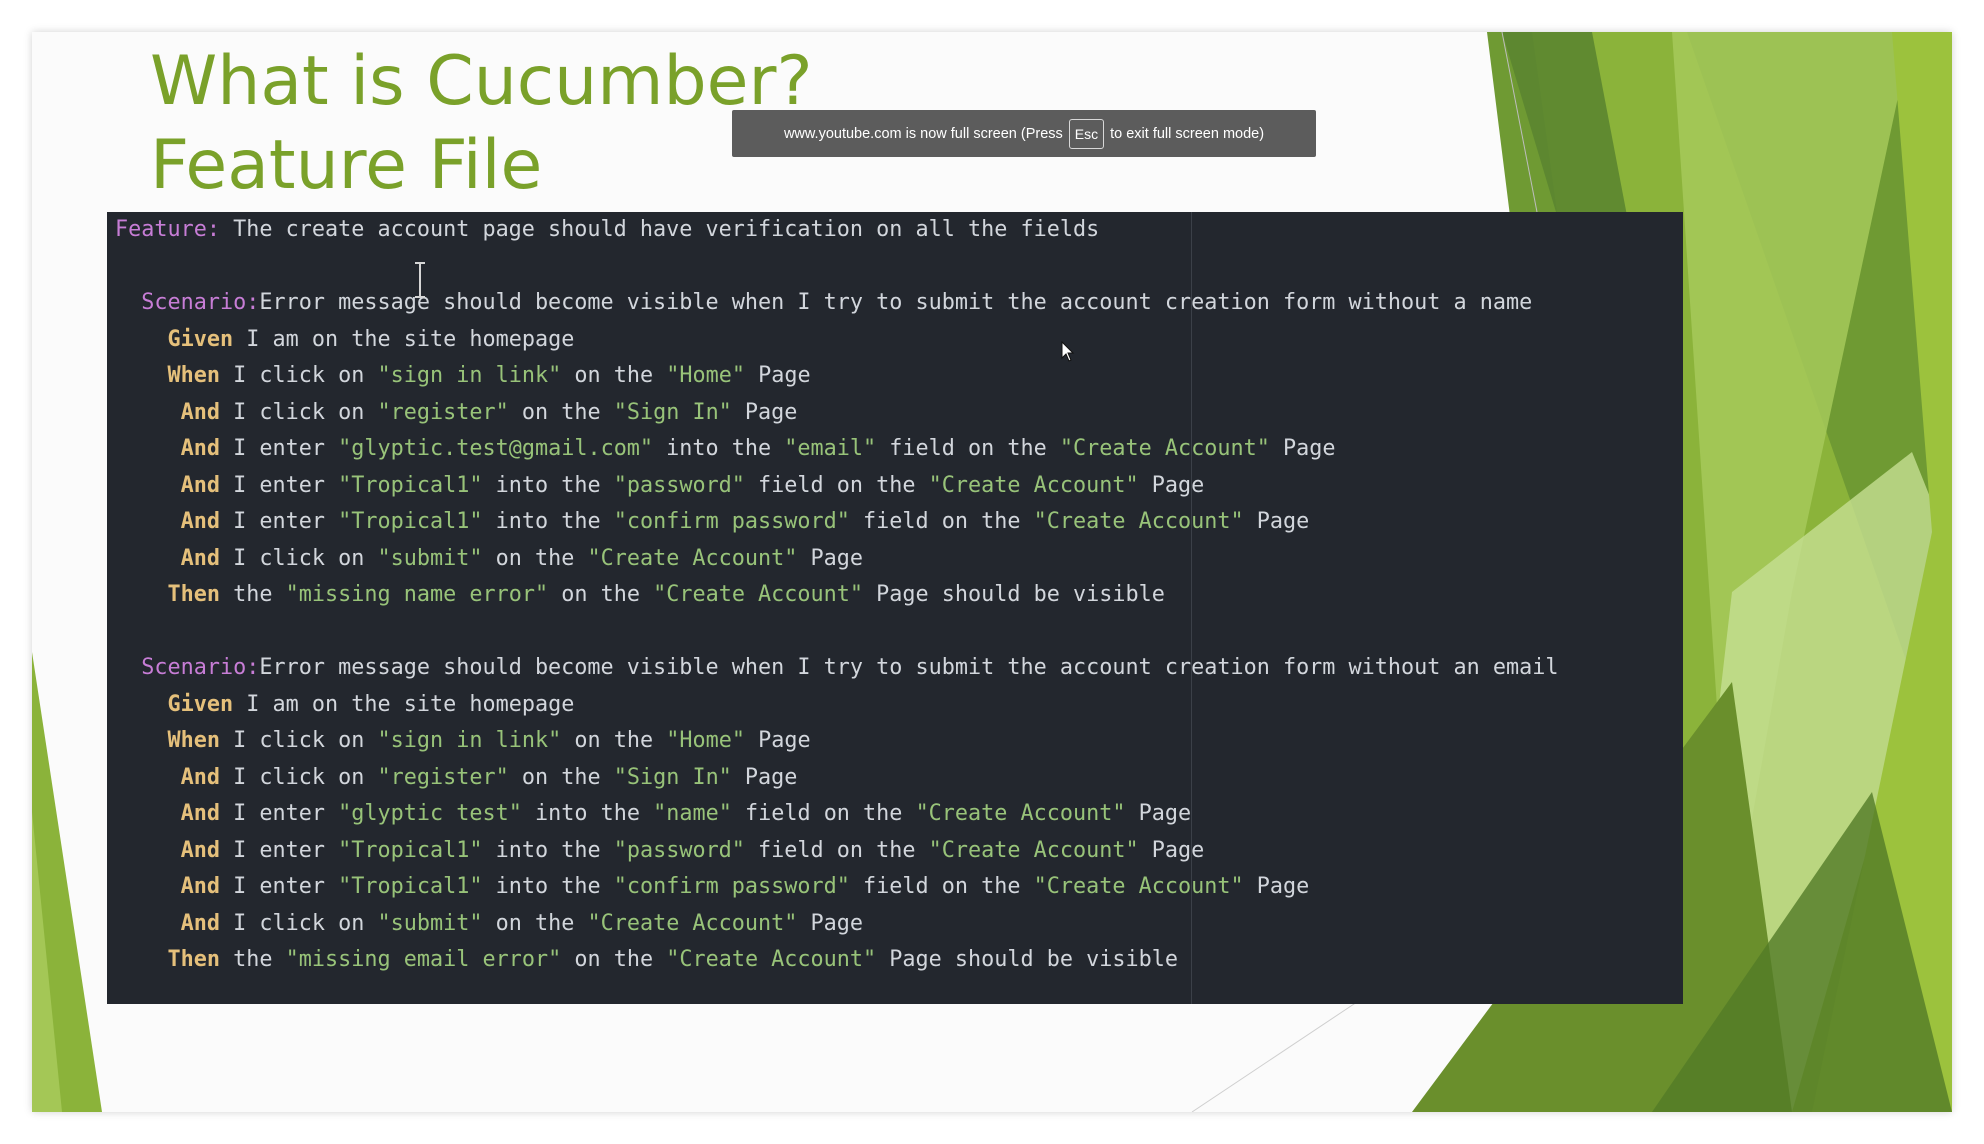  I want to click on code-token-string: "register", so click(443, 777).